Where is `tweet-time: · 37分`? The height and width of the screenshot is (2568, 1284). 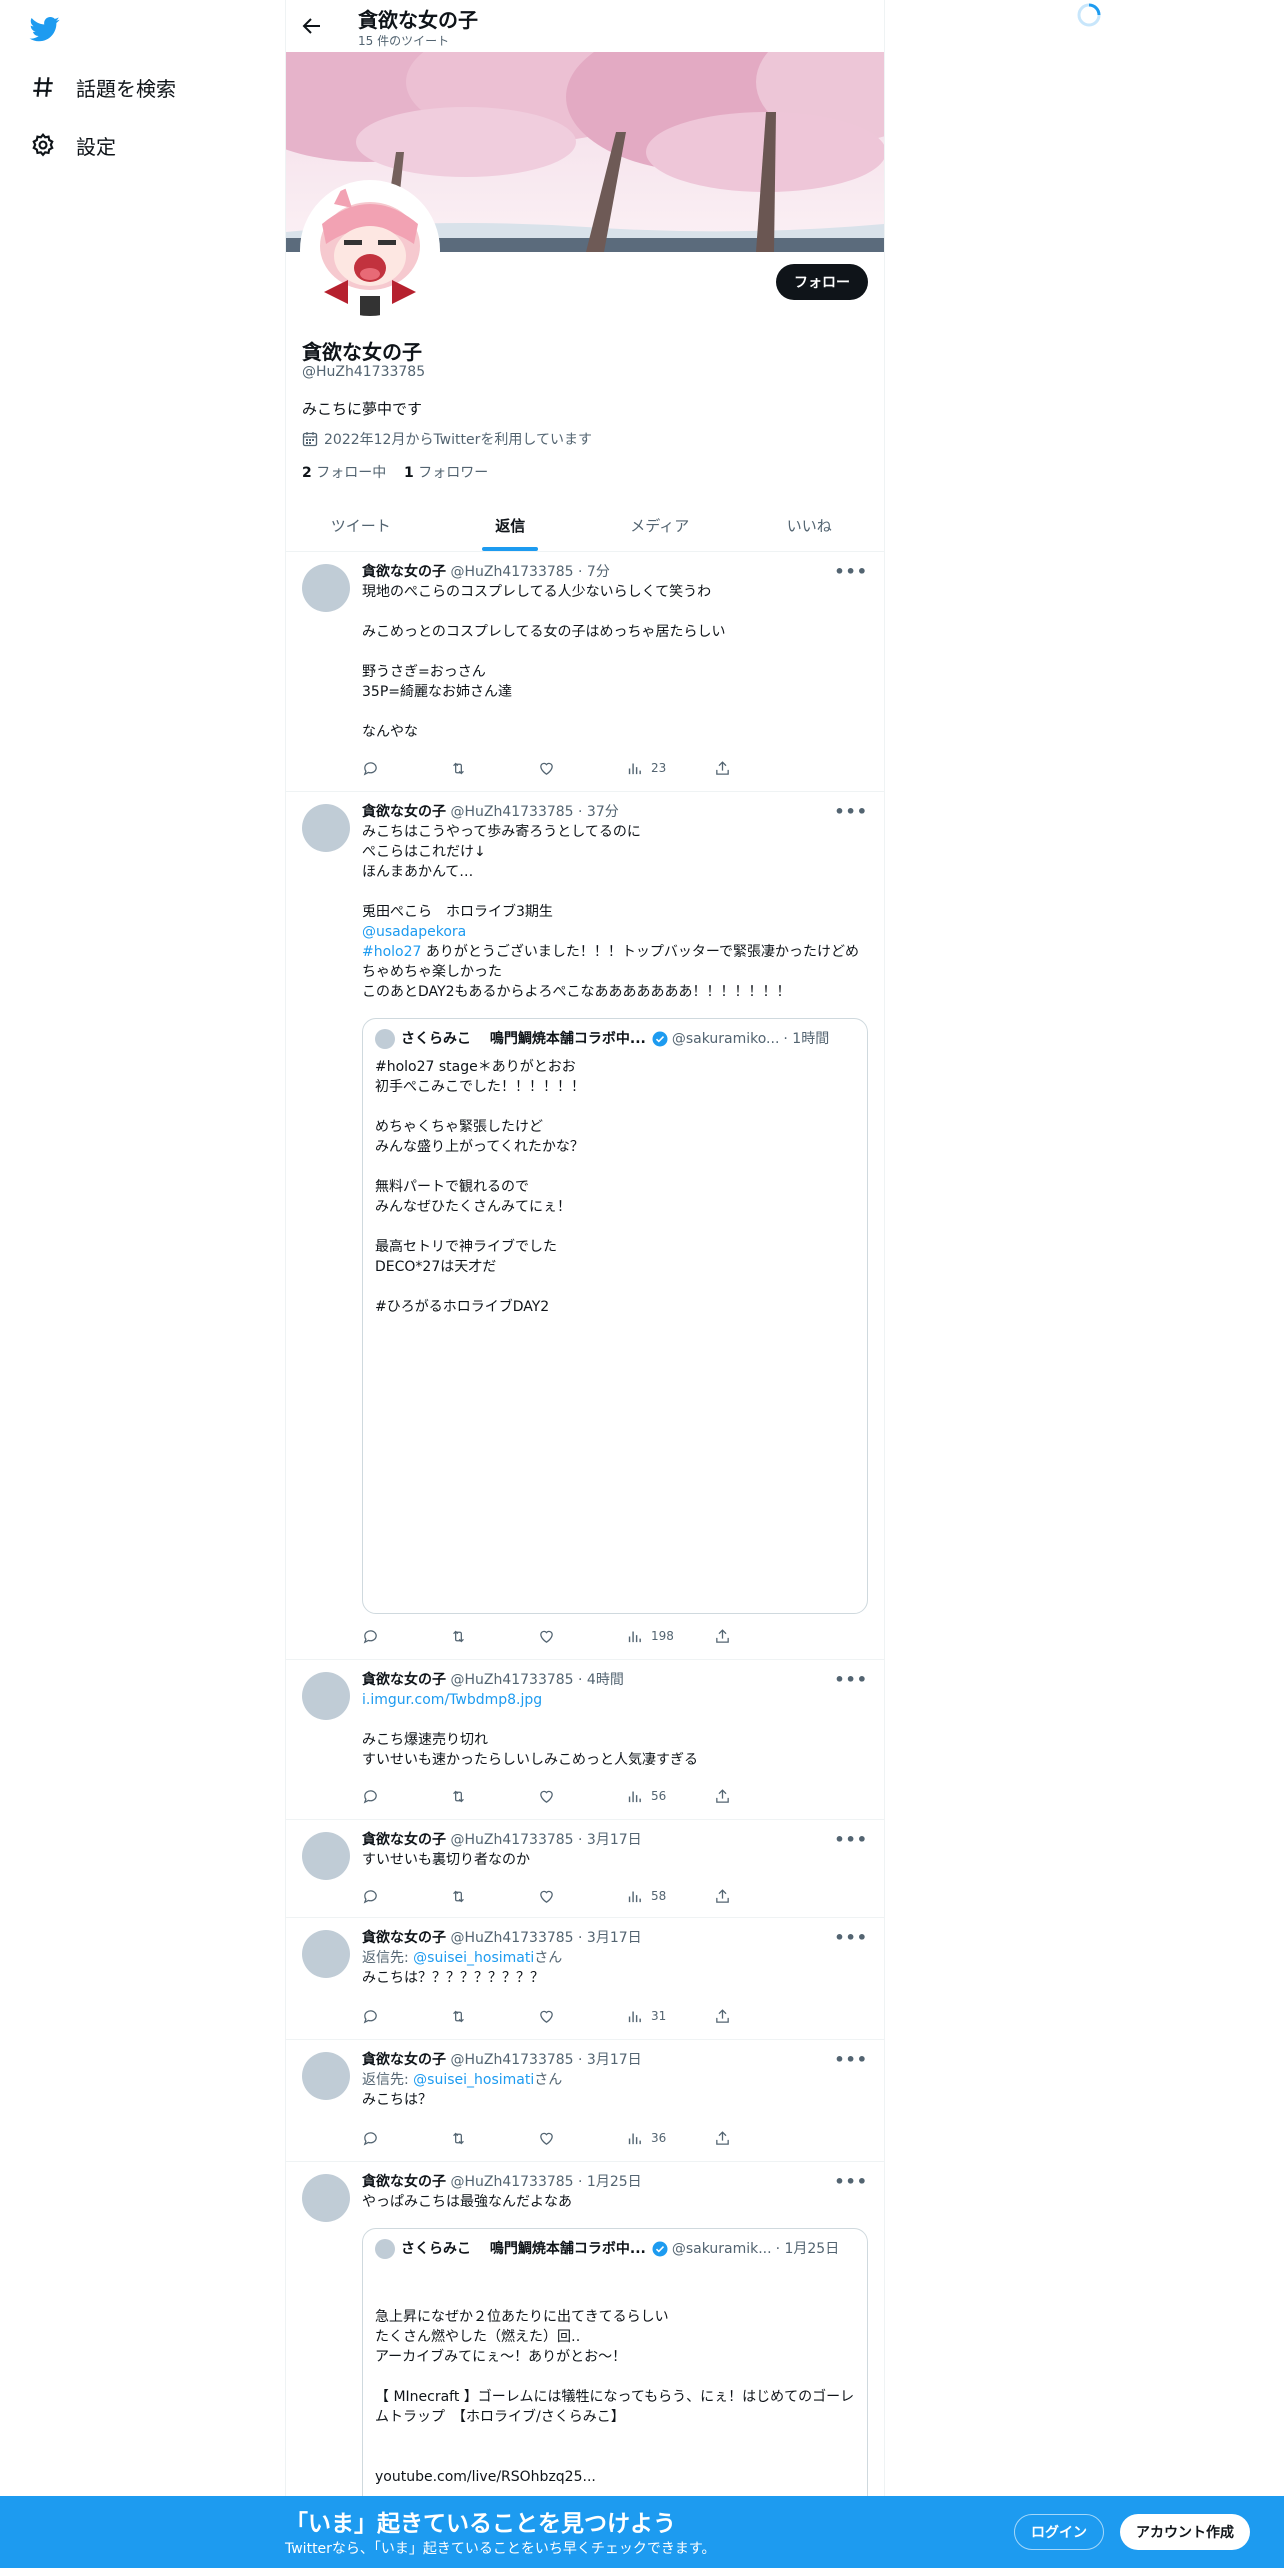
tweet-time: · 37分 is located at coordinates (598, 812).